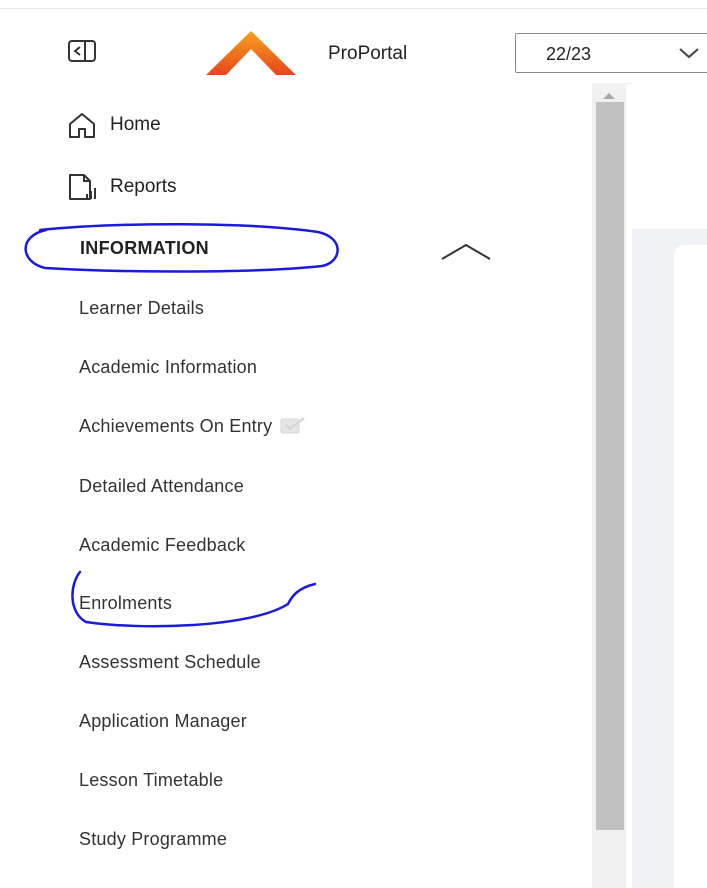  Describe the element at coordinates (125, 603) in the screenshot. I see `sidebar-item-enrolments: Enrolments` at that location.